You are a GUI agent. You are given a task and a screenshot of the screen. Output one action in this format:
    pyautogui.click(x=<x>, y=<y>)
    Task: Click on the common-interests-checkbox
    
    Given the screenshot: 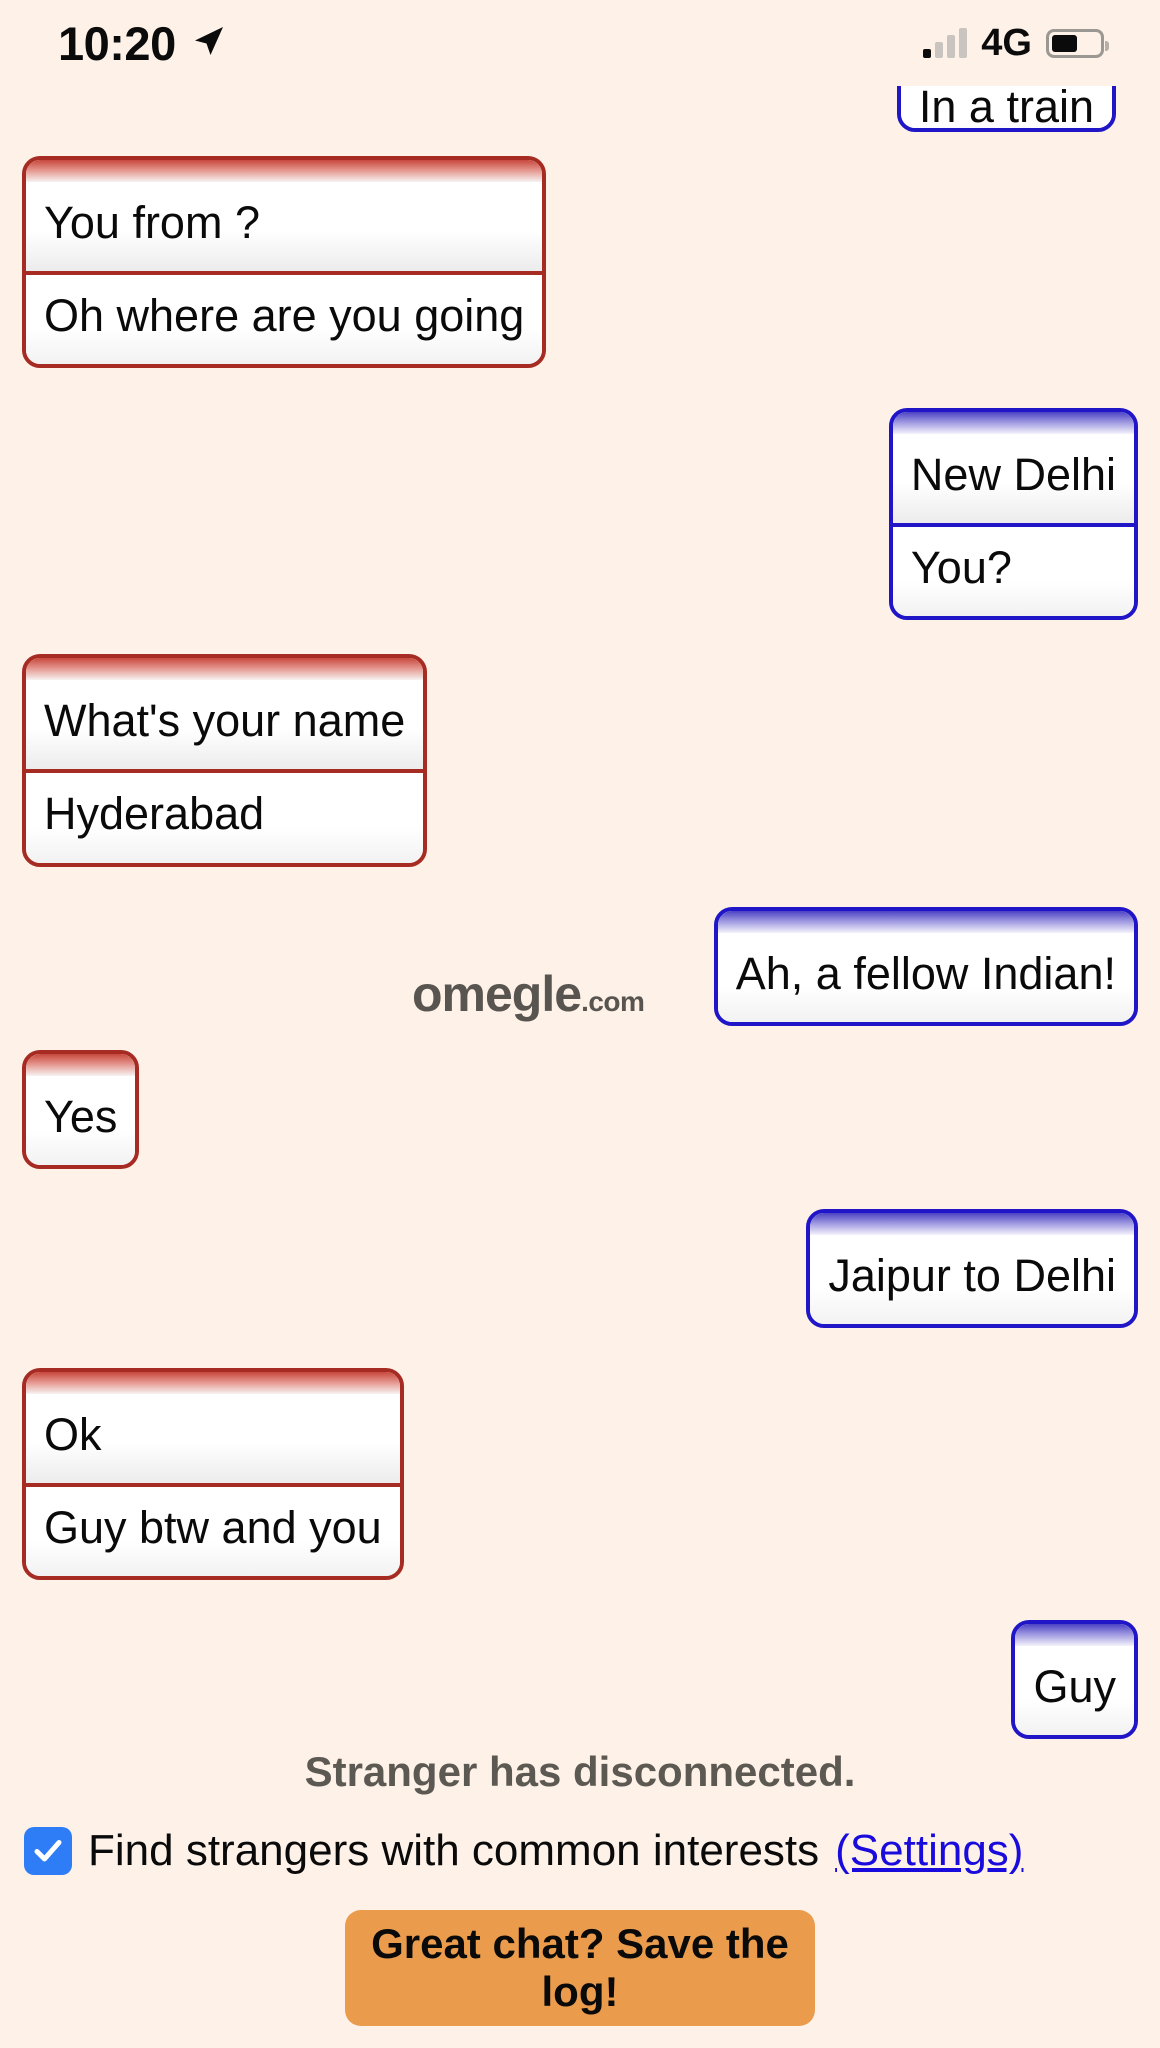 What is the action you would take?
    pyautogui.click(x=48, y=1851)
    